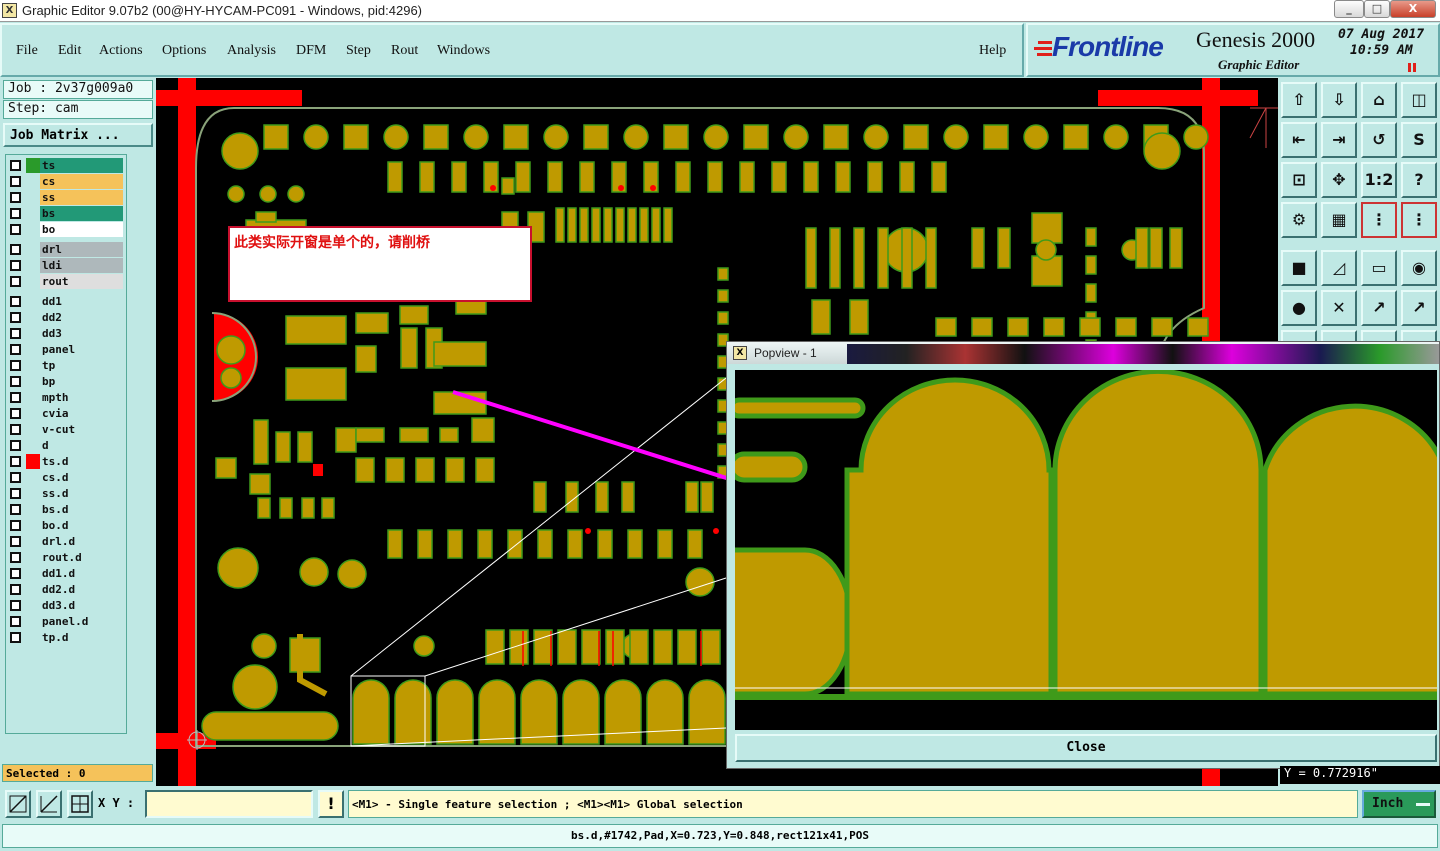  I want to click on layer-row-bp: bp, so click(65, 381).